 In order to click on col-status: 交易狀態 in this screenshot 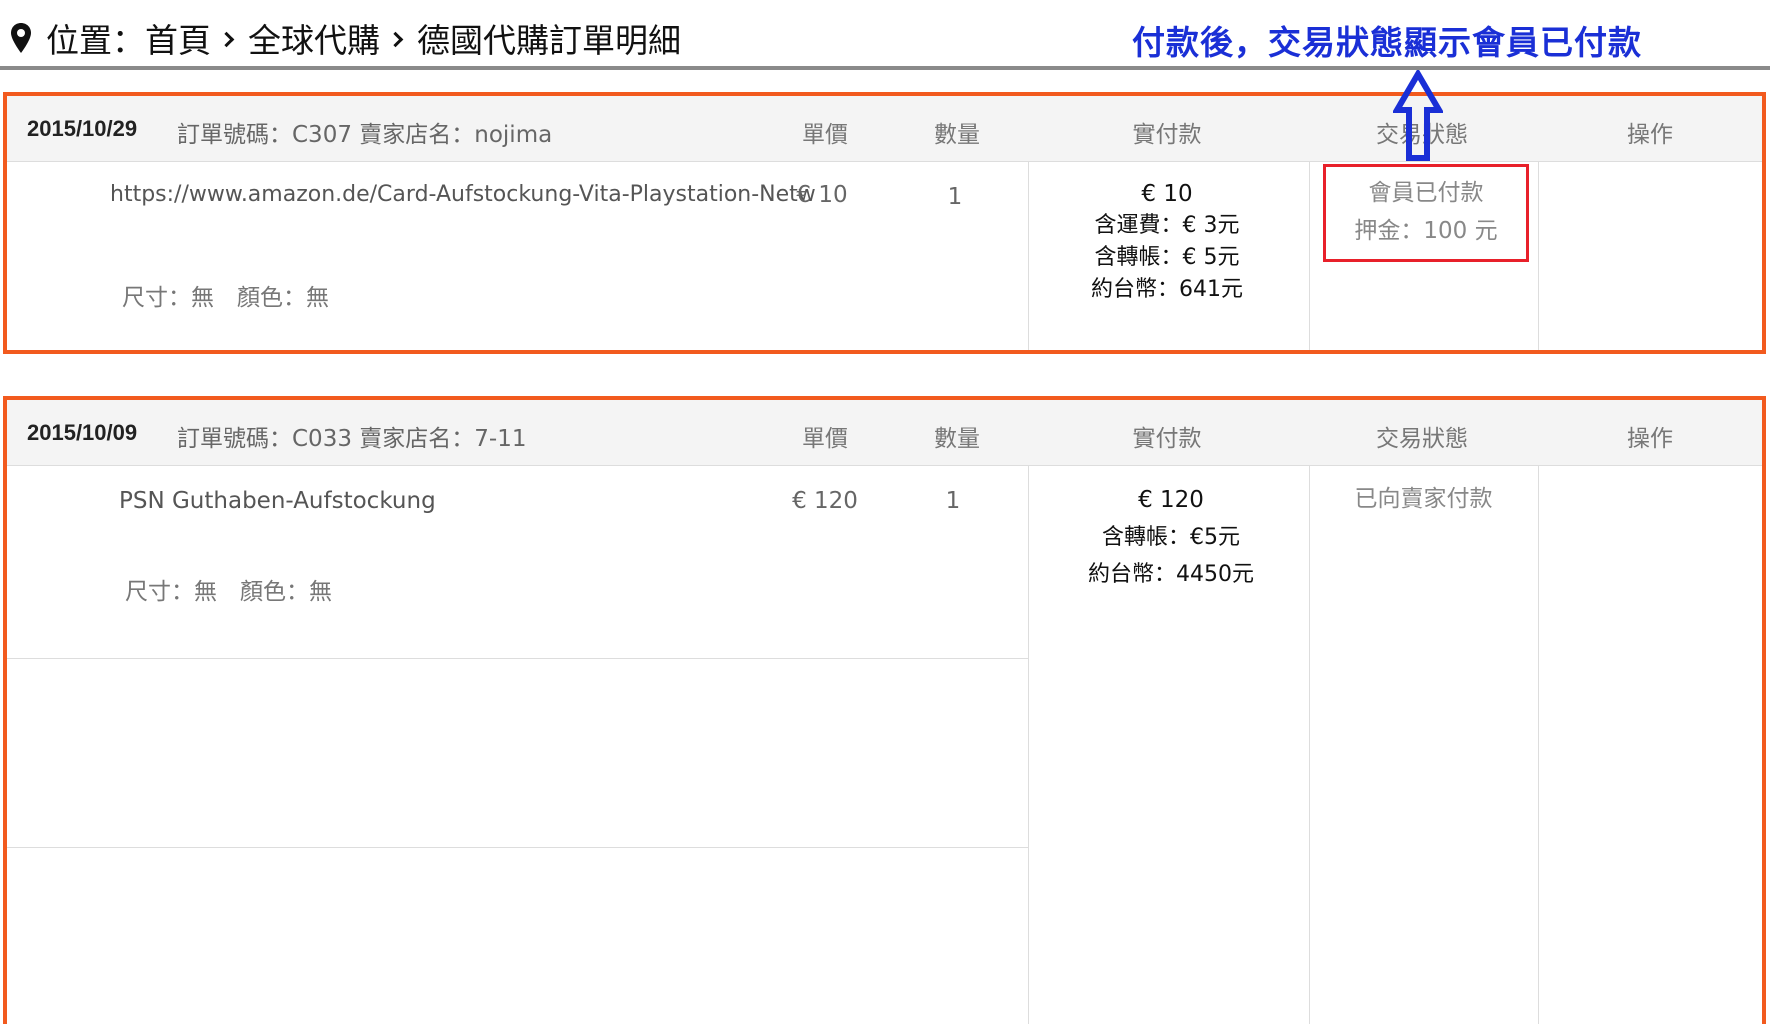, I will do `click(1422, 439)`.